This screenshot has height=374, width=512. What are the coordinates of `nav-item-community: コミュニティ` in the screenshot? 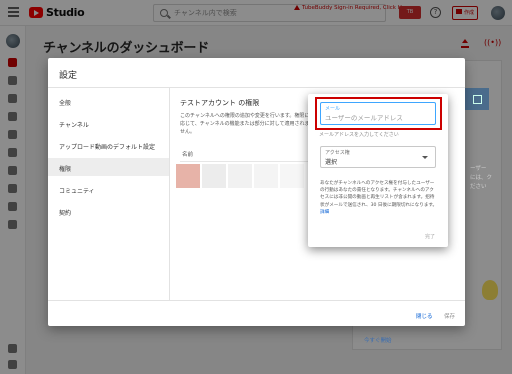 It's located at (108, 189).